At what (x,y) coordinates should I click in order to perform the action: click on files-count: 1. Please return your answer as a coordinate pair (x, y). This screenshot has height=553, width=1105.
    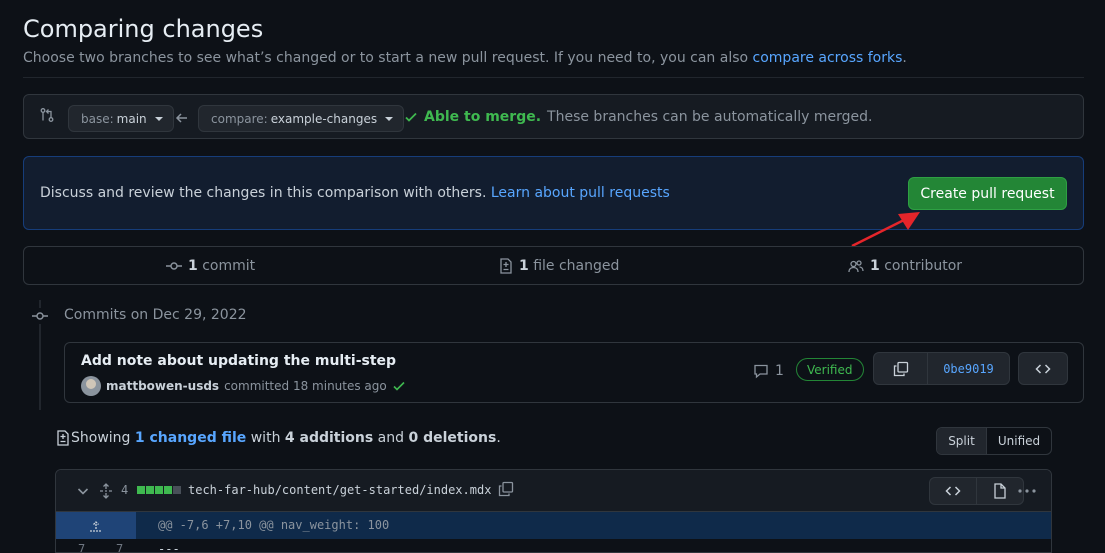
    Looking at the image, I should click on (524, 266).